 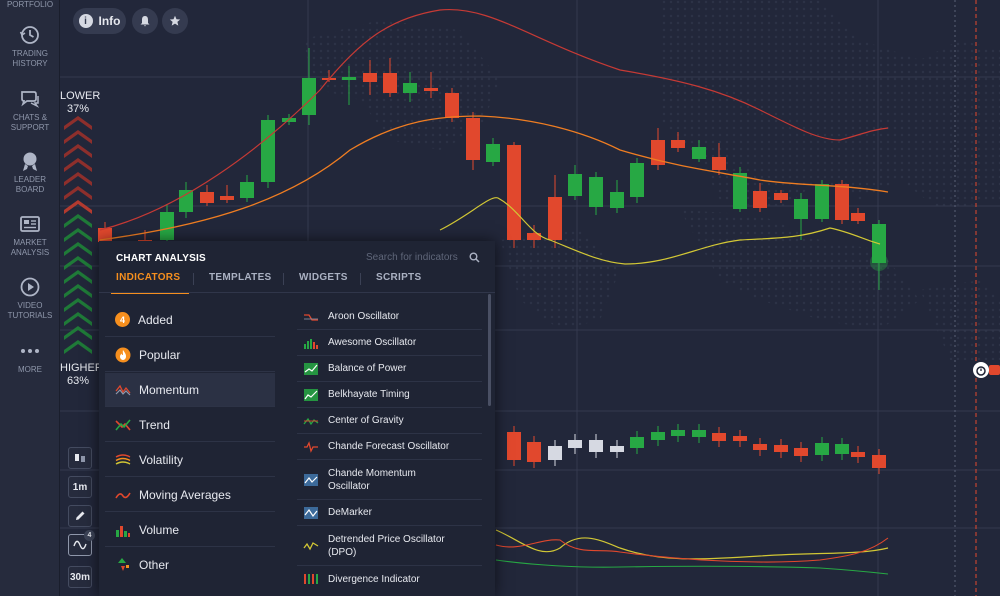 I want to click on candles-icon, so click(x=80, y=458).